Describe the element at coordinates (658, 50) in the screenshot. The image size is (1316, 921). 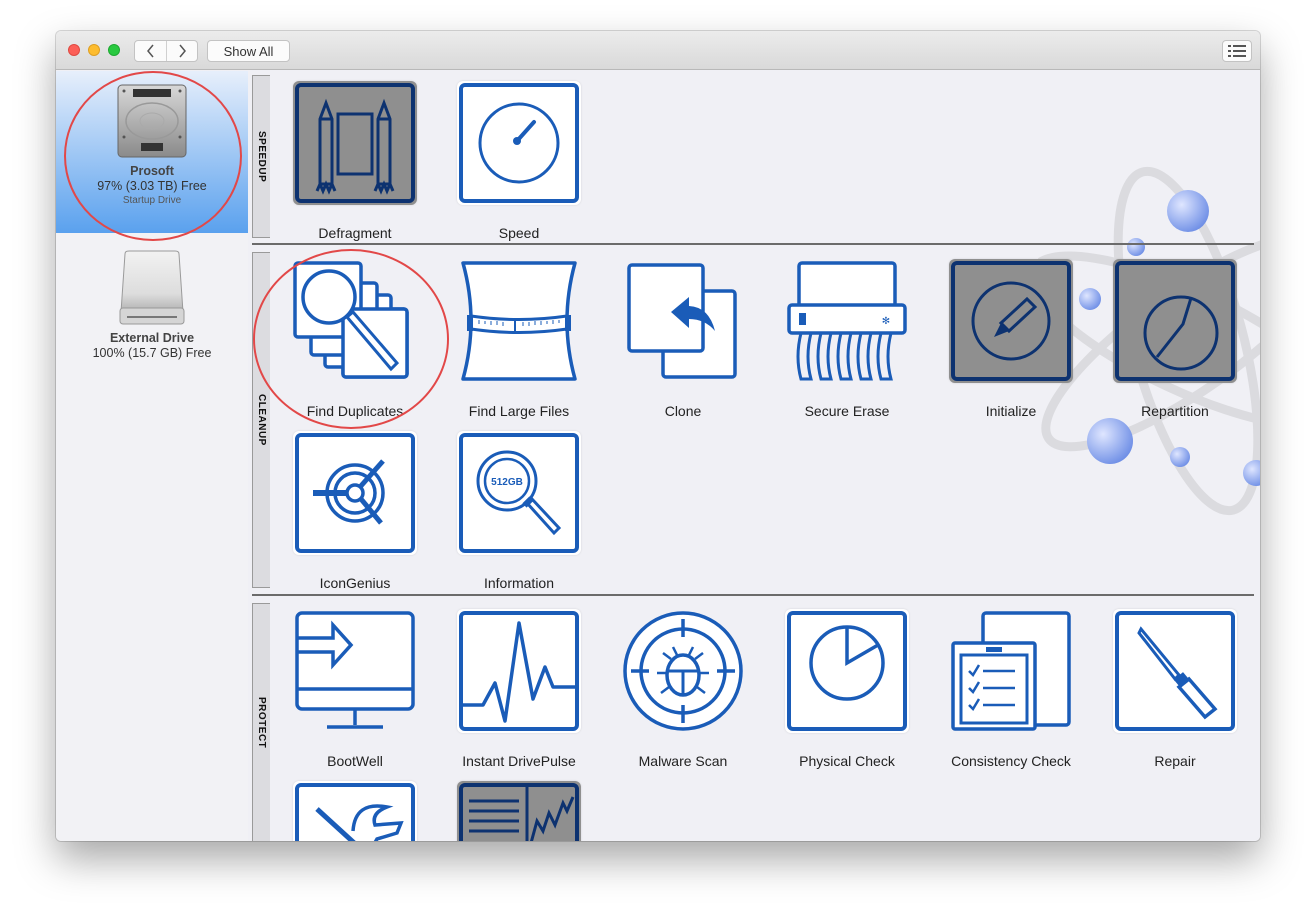
I see `title-bar: Show All` at that location.